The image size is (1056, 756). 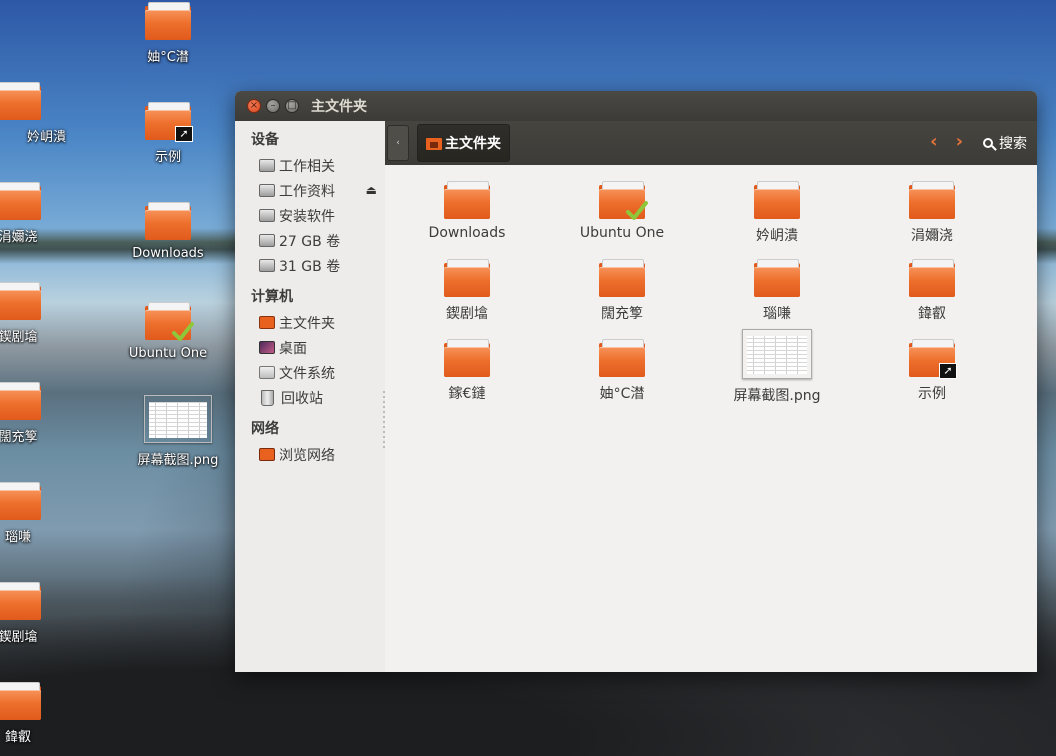 What do you see at coordinates (267, 454) in the screenshot?
I see `network-icon` at bounding box center [267, 454].